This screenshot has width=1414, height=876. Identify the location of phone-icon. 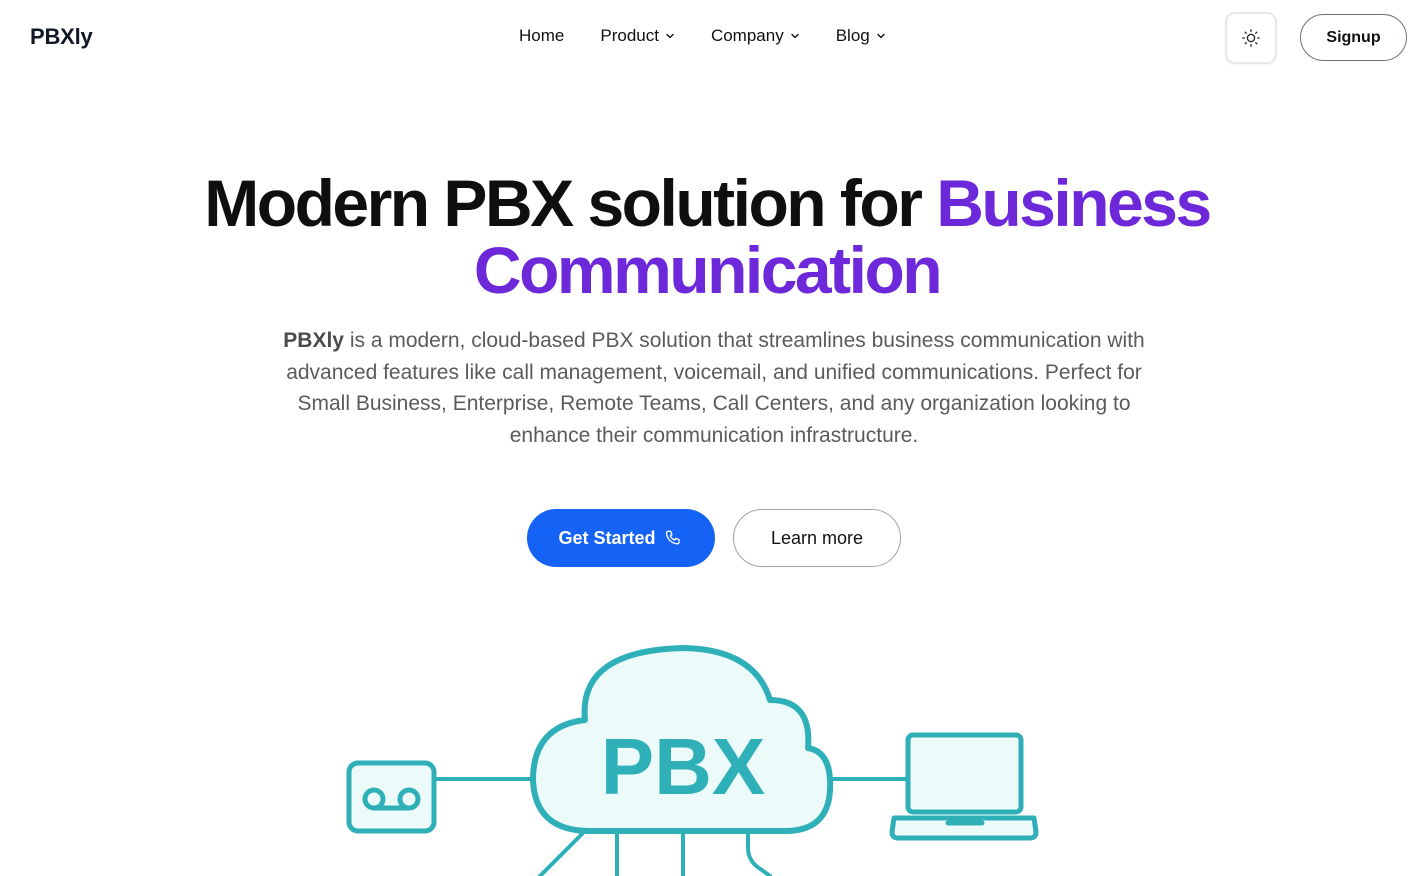
(672, 537).